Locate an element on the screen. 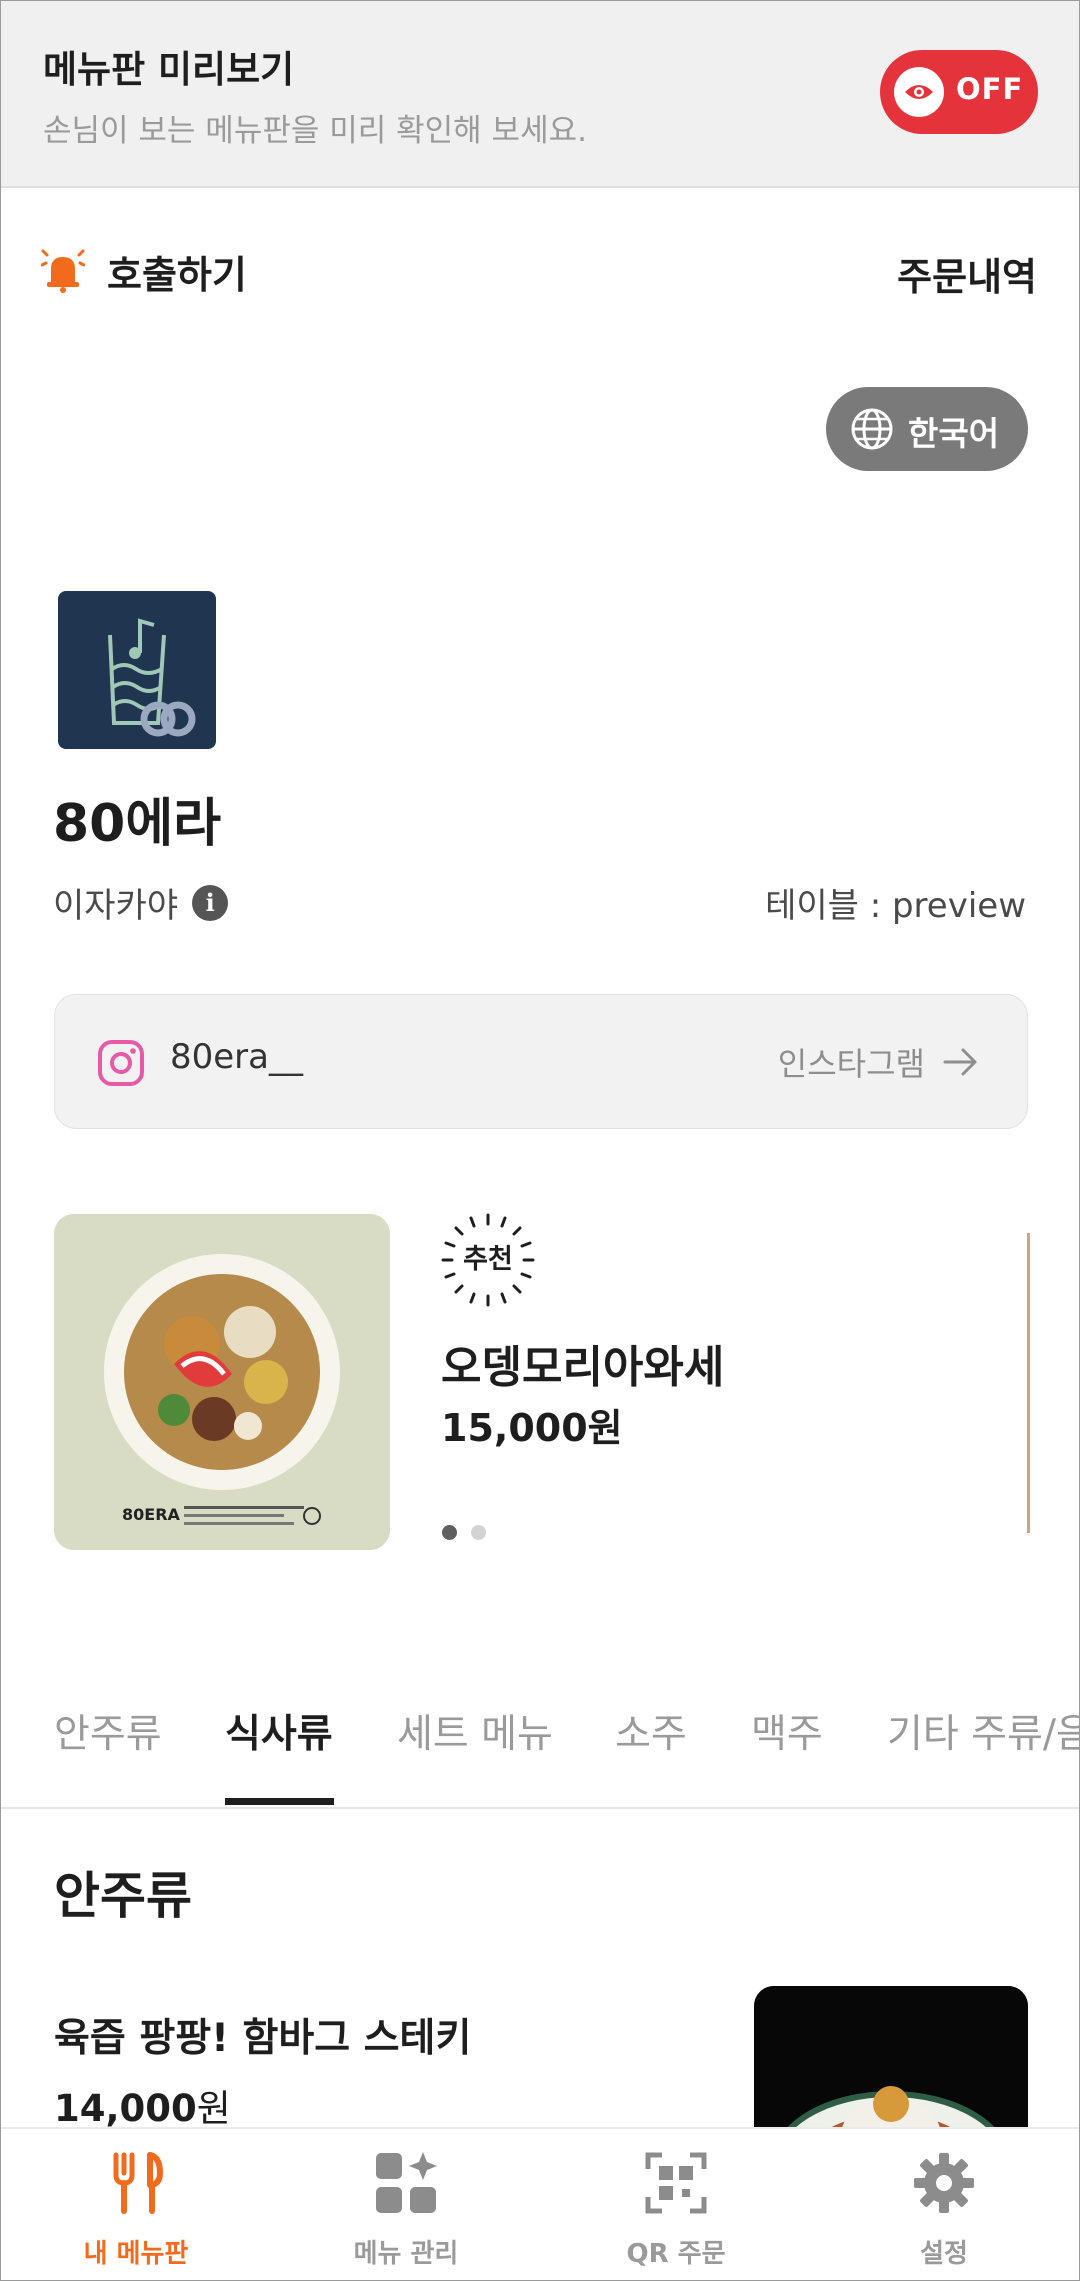 Image resolution: width=1080 pixels, height=2281 pixels. call-label: 호출하기 is located at coordinates (177, 274).